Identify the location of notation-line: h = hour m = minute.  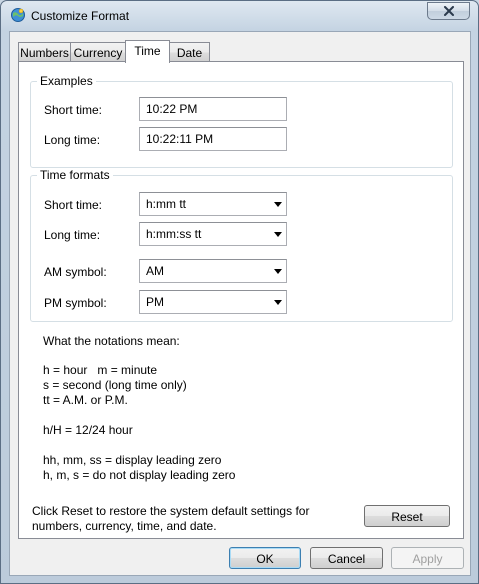
(100, 370).